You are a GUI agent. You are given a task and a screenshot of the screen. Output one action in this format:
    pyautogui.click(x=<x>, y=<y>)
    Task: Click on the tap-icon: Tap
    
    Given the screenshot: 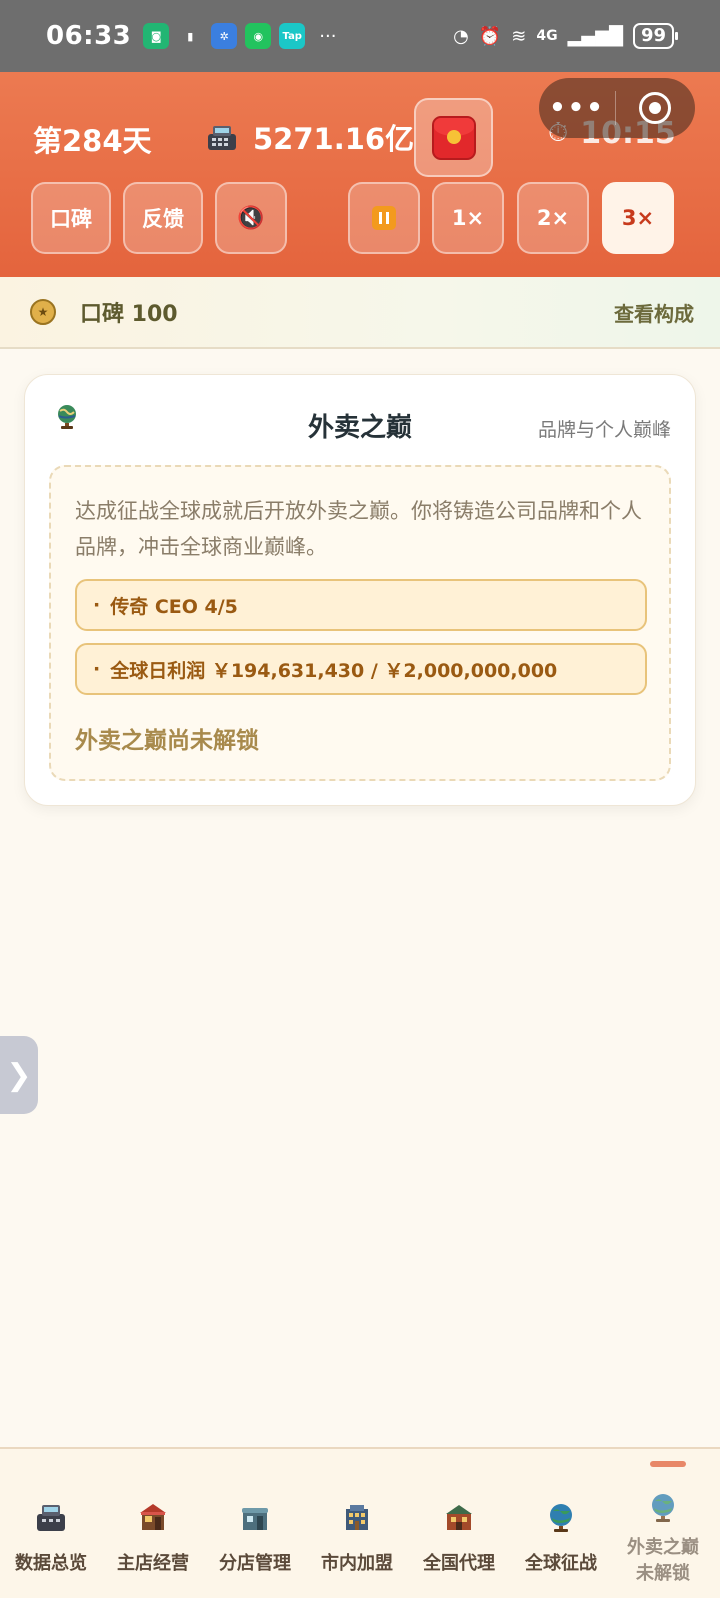 What is the action you would take?
    pyautogui.click(x=292, y=36)
    